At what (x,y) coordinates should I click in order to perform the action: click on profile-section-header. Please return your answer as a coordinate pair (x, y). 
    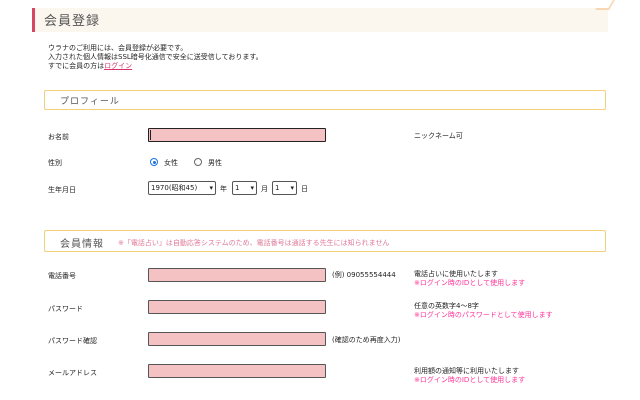
    Looking at the image, I should click on (325, 100).